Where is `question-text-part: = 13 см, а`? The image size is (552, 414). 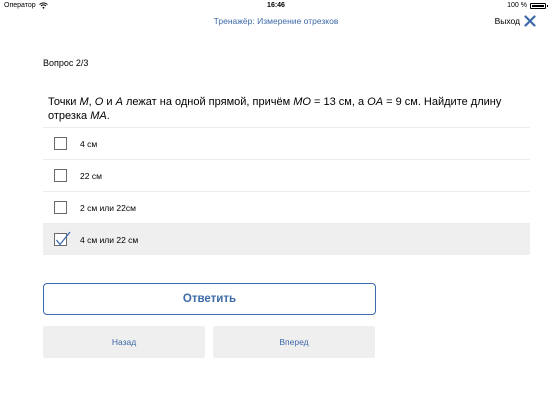
question-text-part: = 13 см, а is located at coordinates (339, 102).